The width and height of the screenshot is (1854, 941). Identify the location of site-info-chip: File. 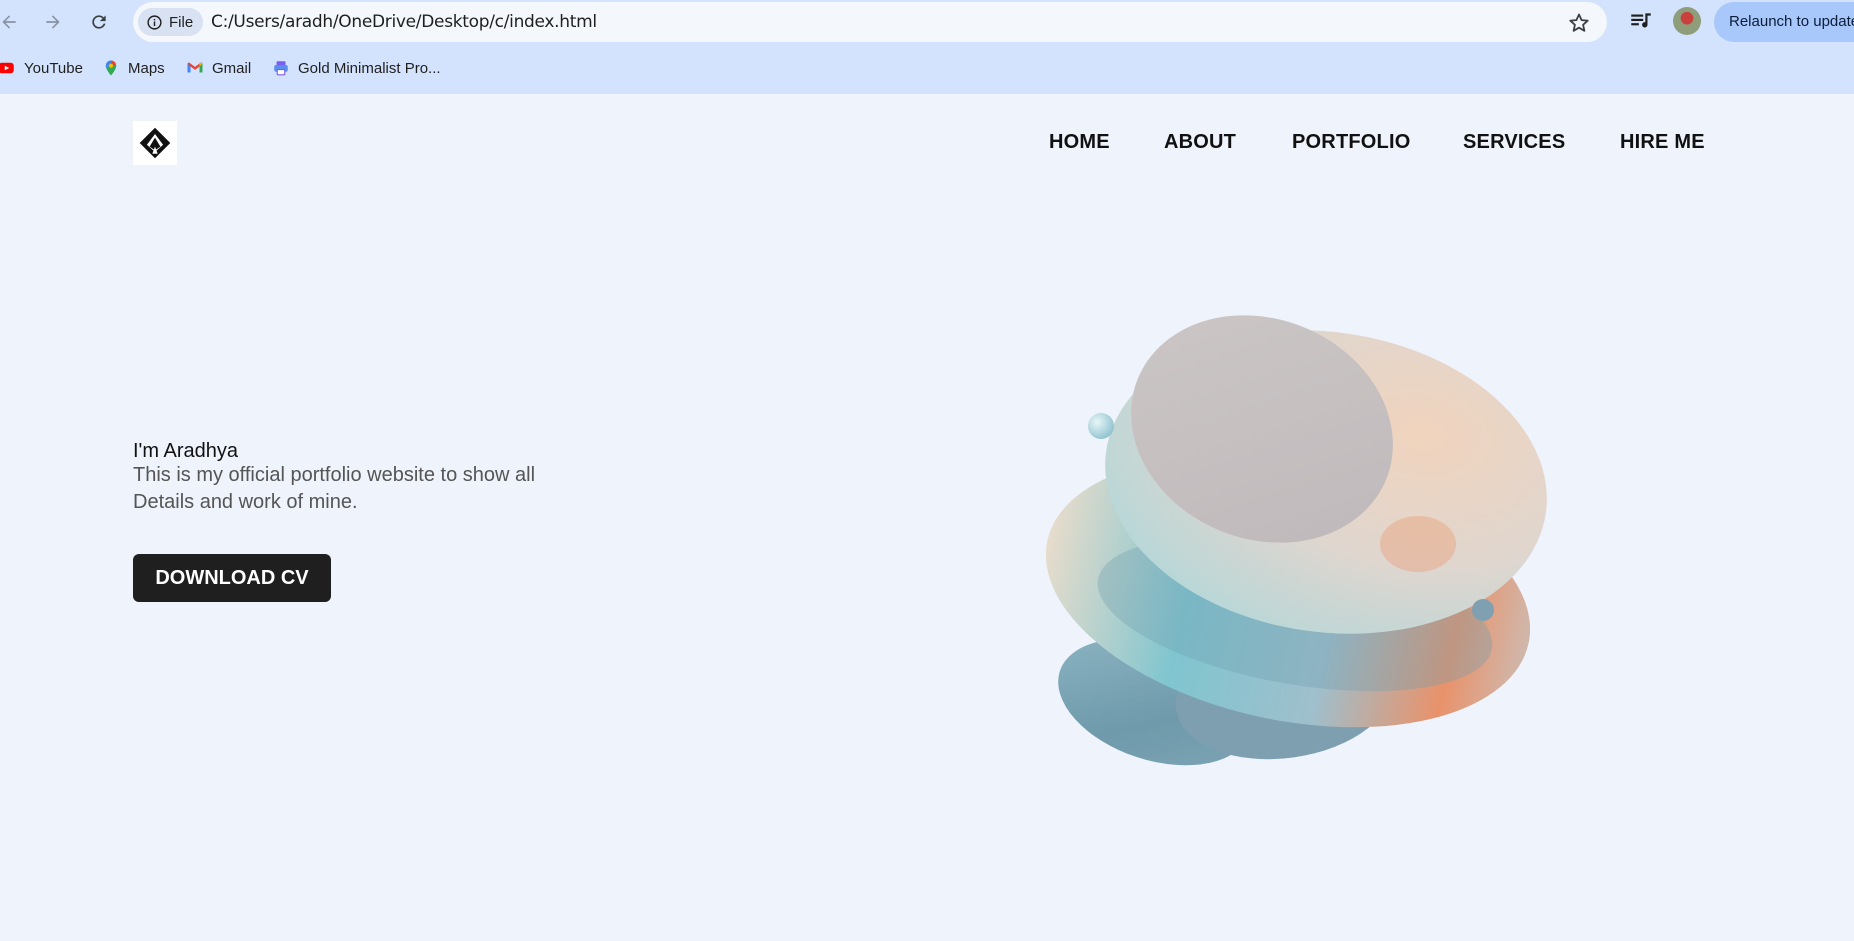
(171, 22).